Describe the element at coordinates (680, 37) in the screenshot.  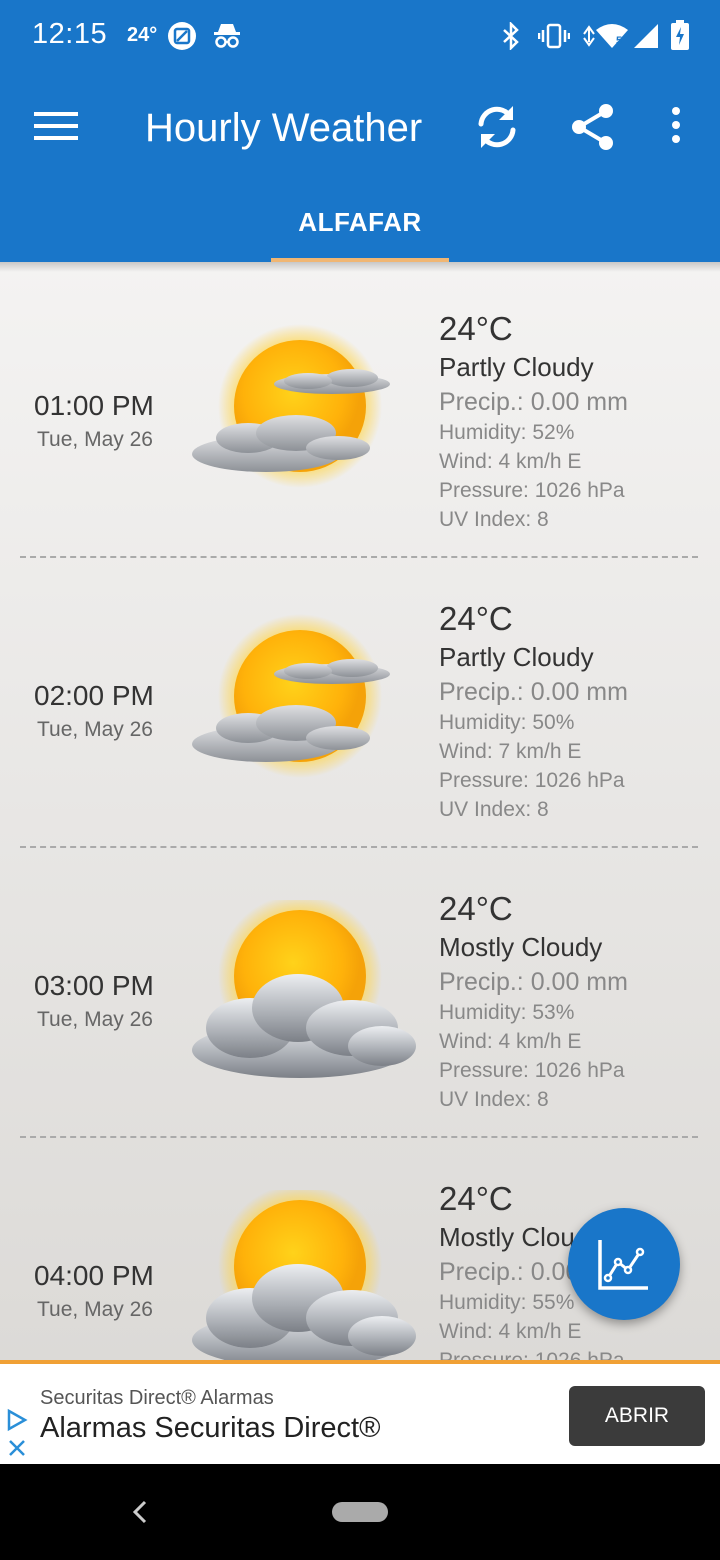
I see `battery-charging-icon` at that location.